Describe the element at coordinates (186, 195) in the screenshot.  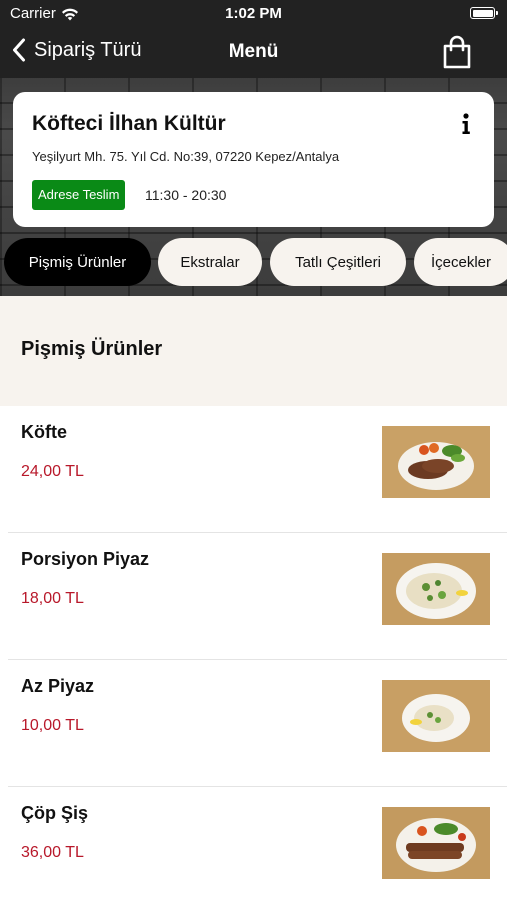
I see `opening-hours: 11:30 - 20:30` at that location.